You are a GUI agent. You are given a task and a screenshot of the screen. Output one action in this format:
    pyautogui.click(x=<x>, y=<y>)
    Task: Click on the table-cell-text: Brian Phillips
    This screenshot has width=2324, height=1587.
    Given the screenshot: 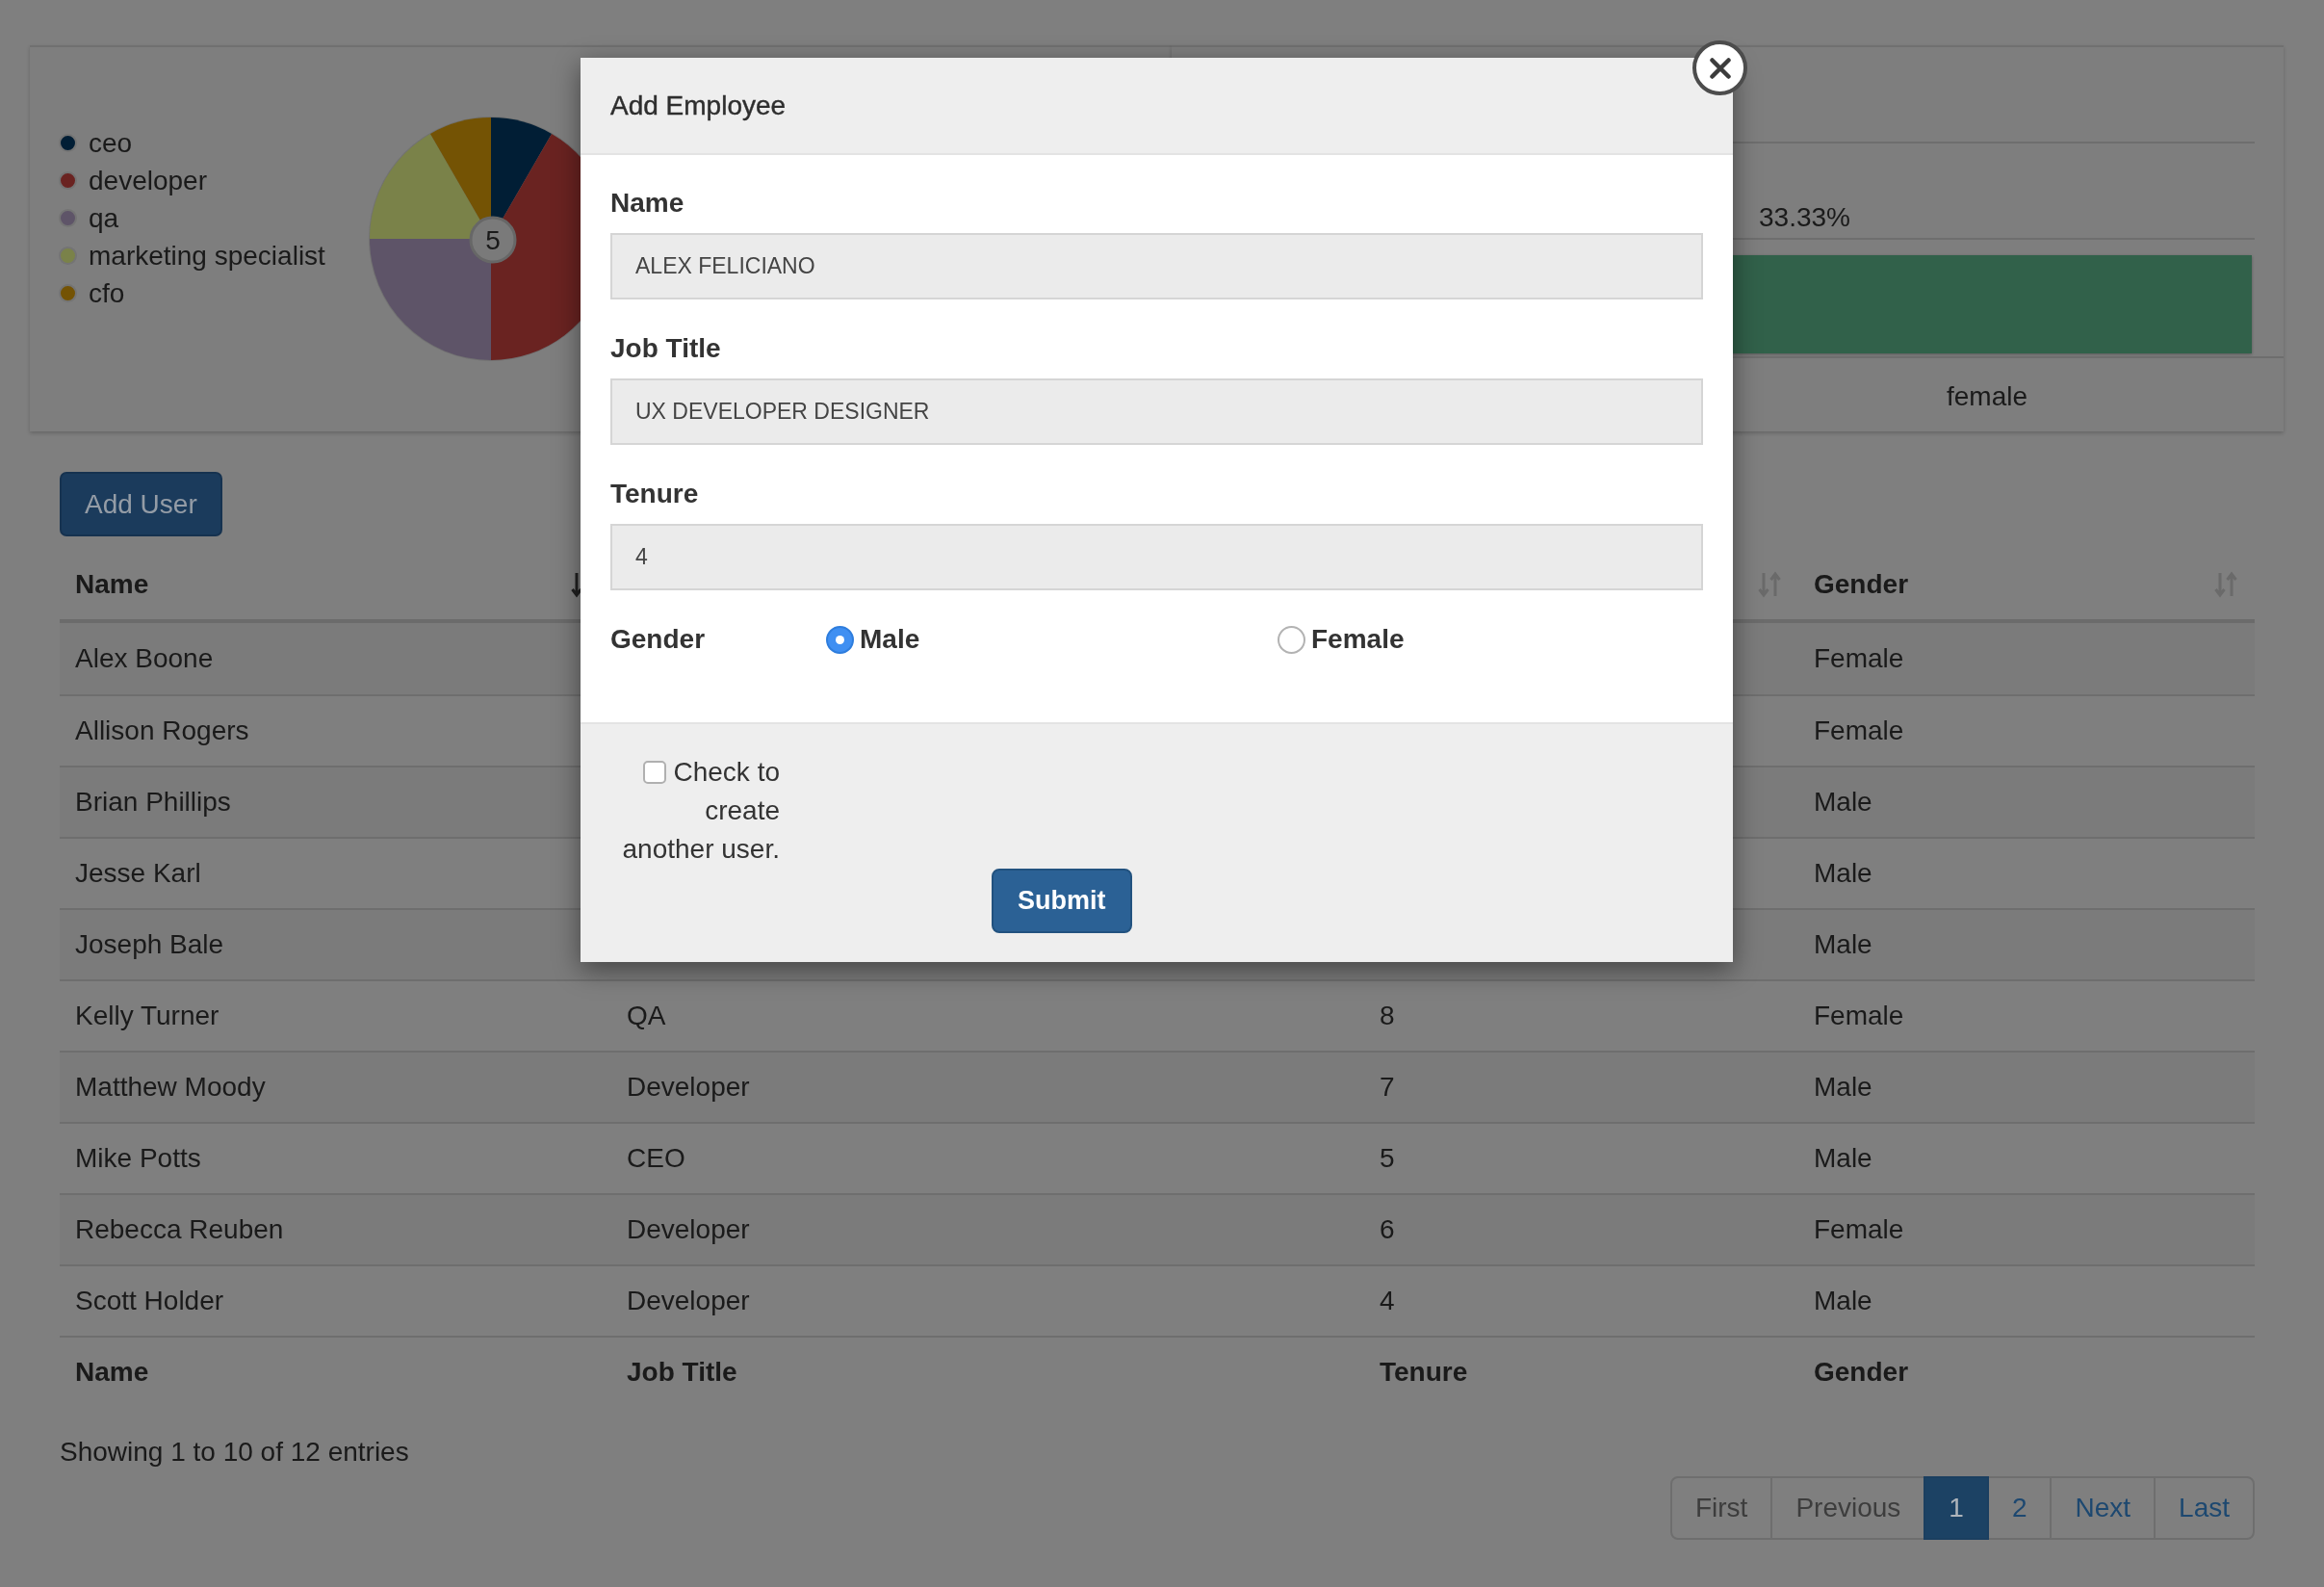 What is the action you would take?
    pyautogui.click(x=153, y=802)
    